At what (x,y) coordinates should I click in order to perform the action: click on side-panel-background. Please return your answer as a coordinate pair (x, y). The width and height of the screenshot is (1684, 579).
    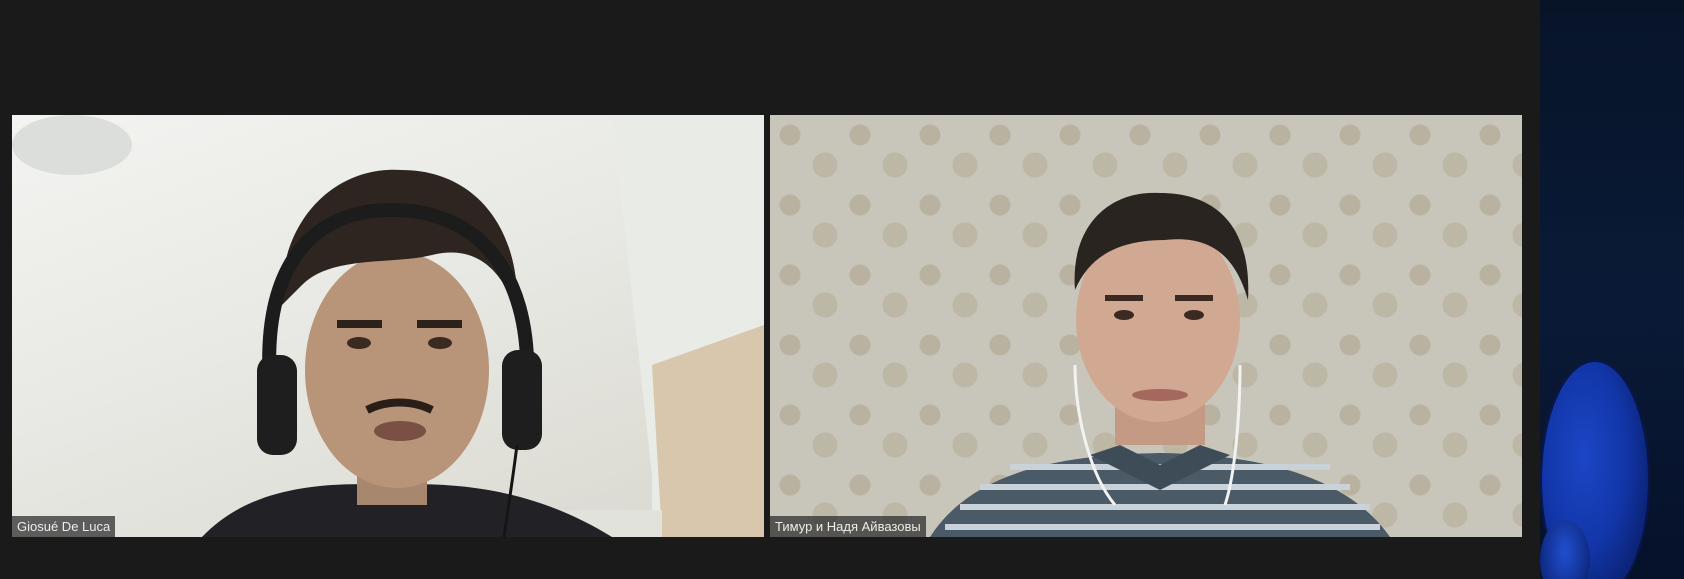
    Looking at the image, I should click on (1612, 289).